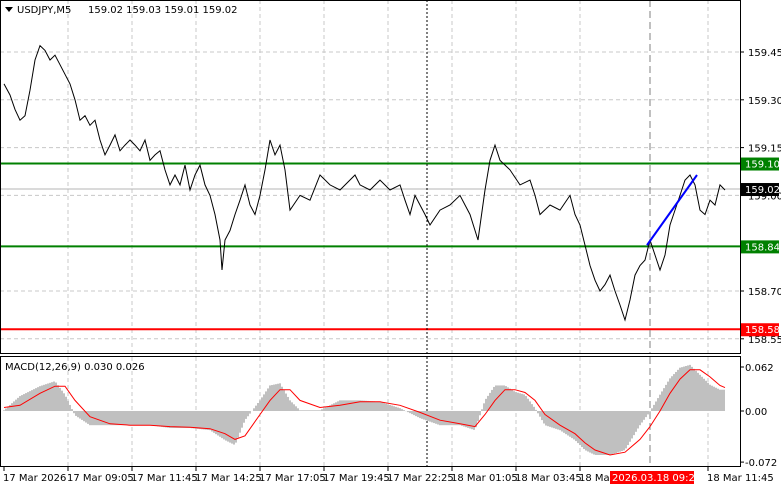 The image size is (781, 489). What do you see at coordinates (672, 210) in the screenshot?
I see `trend-line` at bounding box center [672, 210].